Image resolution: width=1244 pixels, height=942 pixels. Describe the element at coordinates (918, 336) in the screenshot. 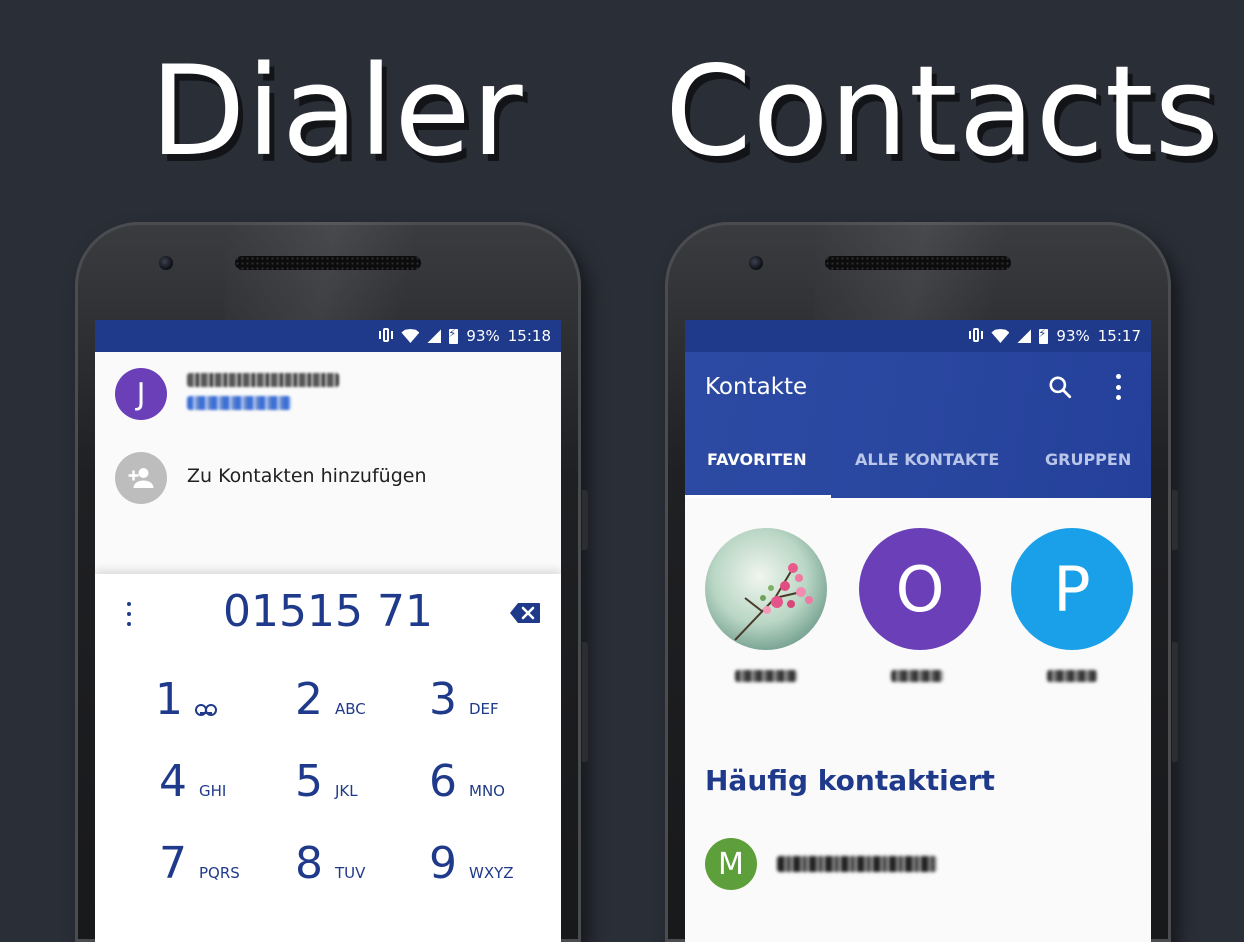

I see `status-bar: 93% 15:17` at that location.